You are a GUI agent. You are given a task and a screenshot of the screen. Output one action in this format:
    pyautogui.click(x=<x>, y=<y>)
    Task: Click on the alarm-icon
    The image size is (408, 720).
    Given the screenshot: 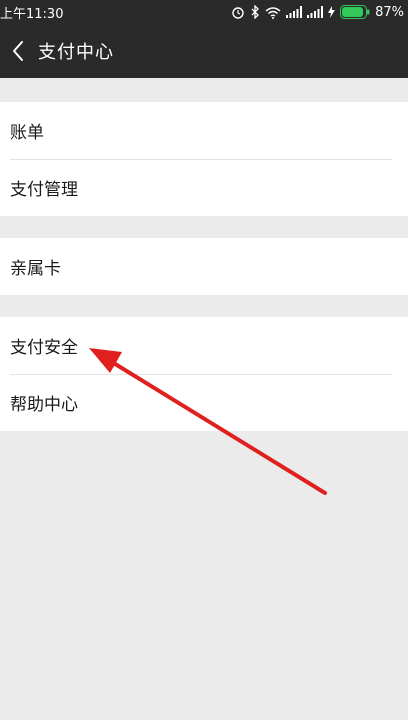 What is the action you would take?
    pyautogui.click(x=238, y=12)
    